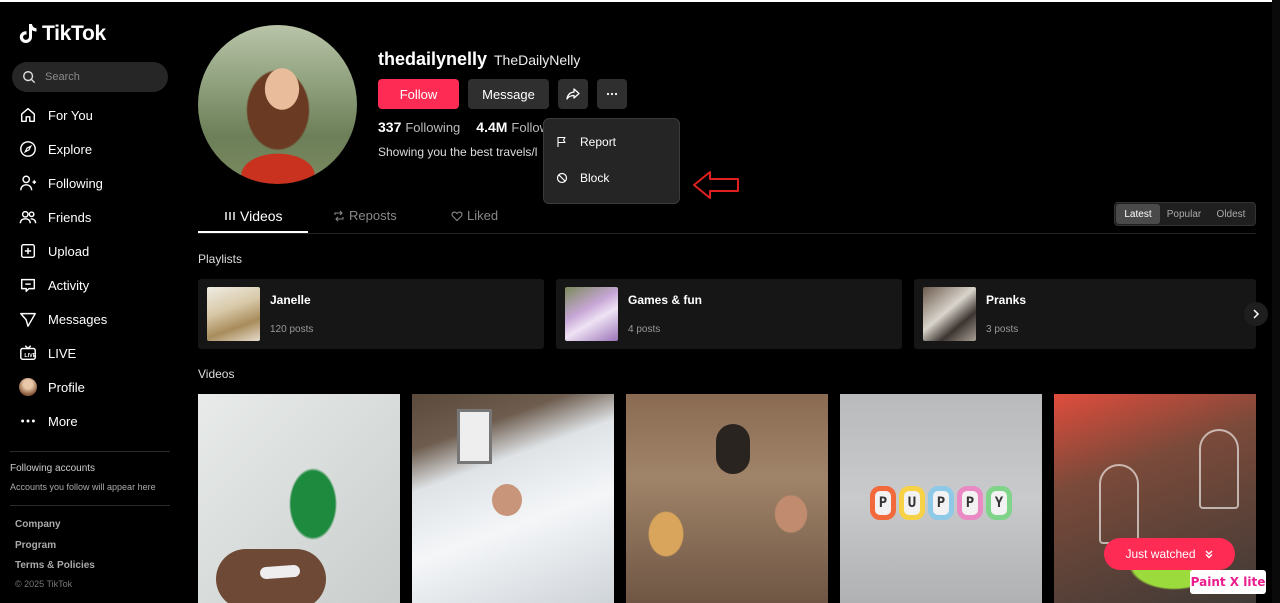 This screenshot has height=603, width=1280. Describe the element at coordinates (66, 387) in the screenshot. I see `sidebar-item-label: Profile` at that location.